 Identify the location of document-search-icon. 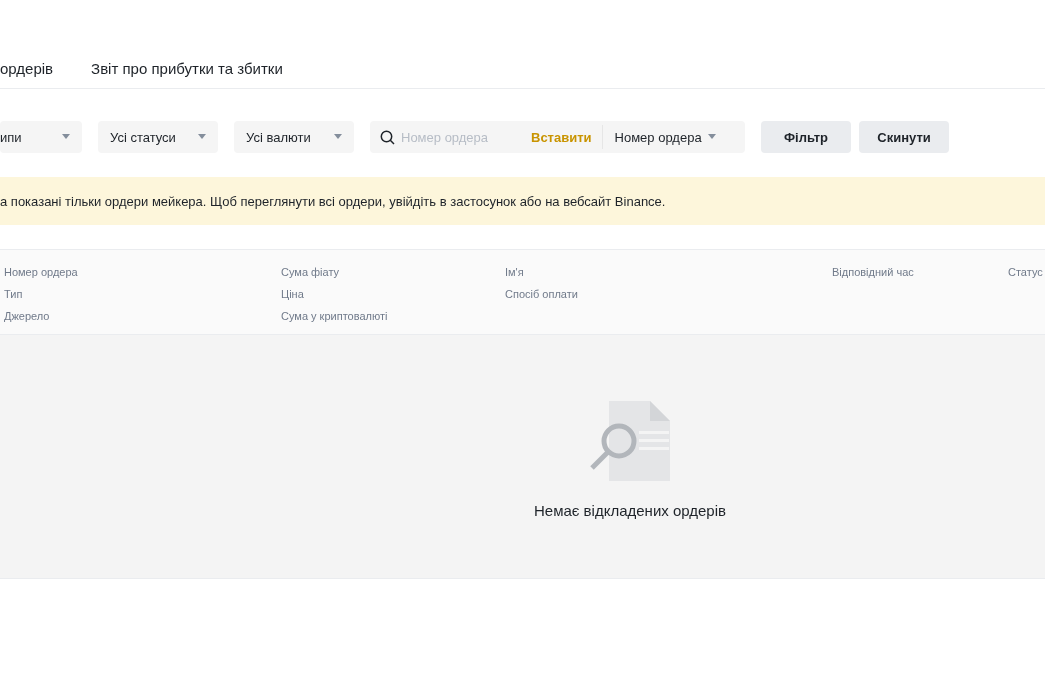
(630, 441).